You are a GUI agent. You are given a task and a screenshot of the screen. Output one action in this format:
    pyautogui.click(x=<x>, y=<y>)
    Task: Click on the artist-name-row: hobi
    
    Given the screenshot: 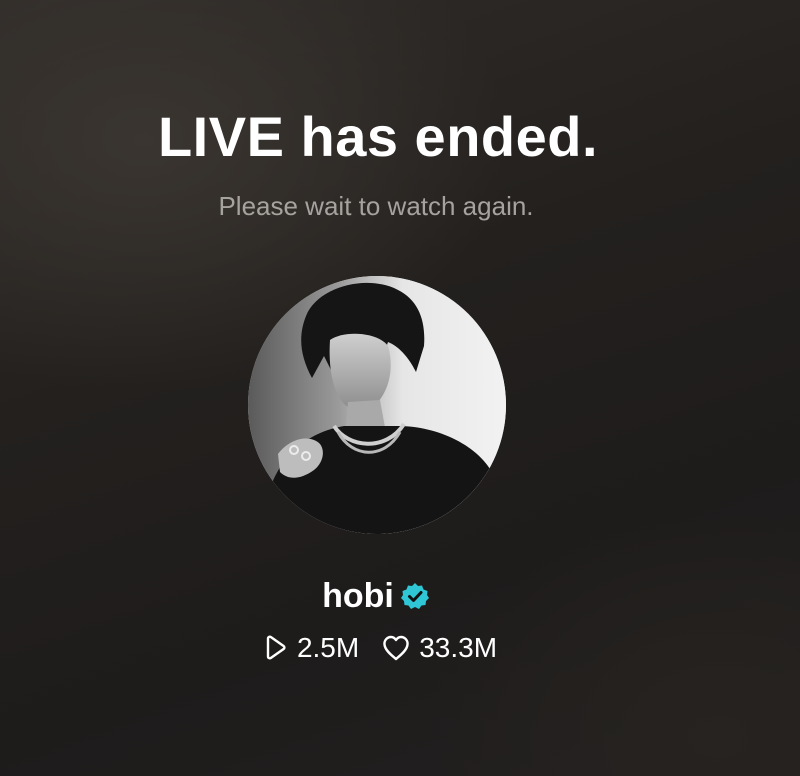 What is the action you would take?
    pyautogui.click(x=376, y=596)
    